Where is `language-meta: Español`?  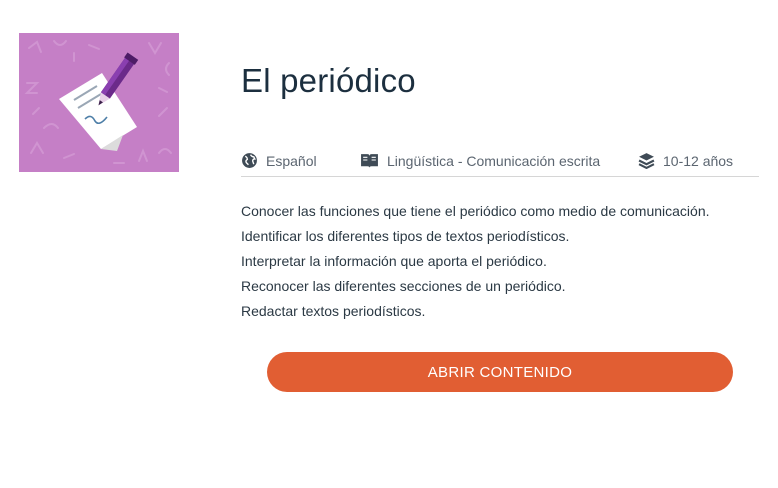 language-meta: Español is located at coordinates (279, 160).